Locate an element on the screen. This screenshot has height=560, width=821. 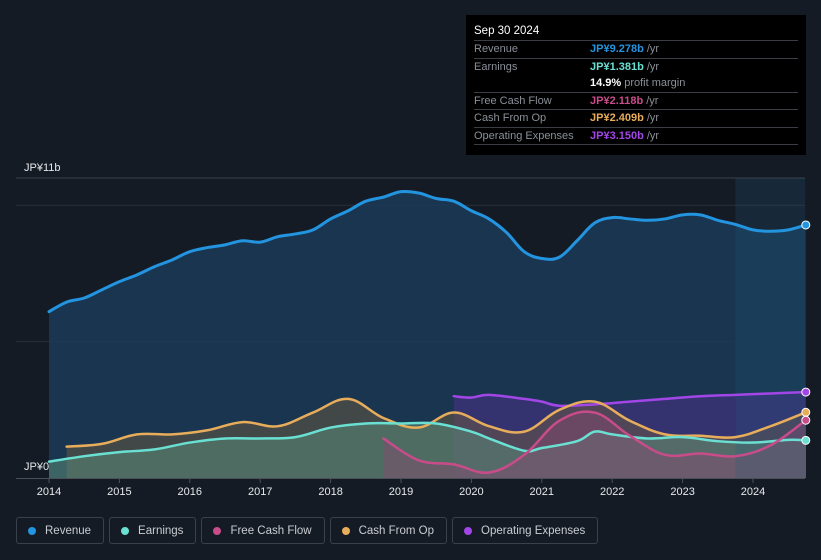
revenue-end-marker is located at coordinates (806, 225).